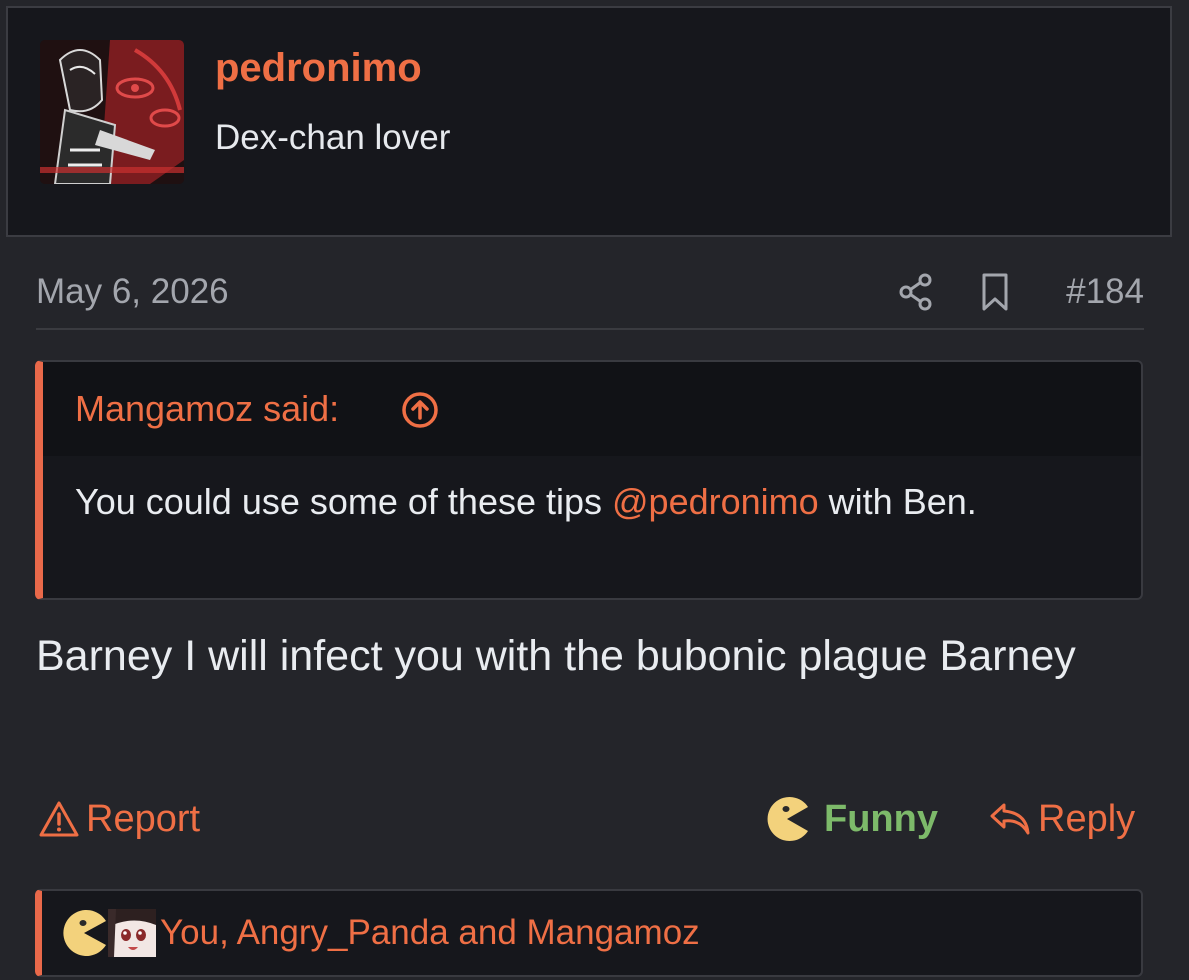 Image resolution: width=1189 pixels, height=980 pixels. What do you see at coordinates (592, 409) in the screenshot?
I see `quote-header: Mangamoz said:` at bounding box center [592, 409].